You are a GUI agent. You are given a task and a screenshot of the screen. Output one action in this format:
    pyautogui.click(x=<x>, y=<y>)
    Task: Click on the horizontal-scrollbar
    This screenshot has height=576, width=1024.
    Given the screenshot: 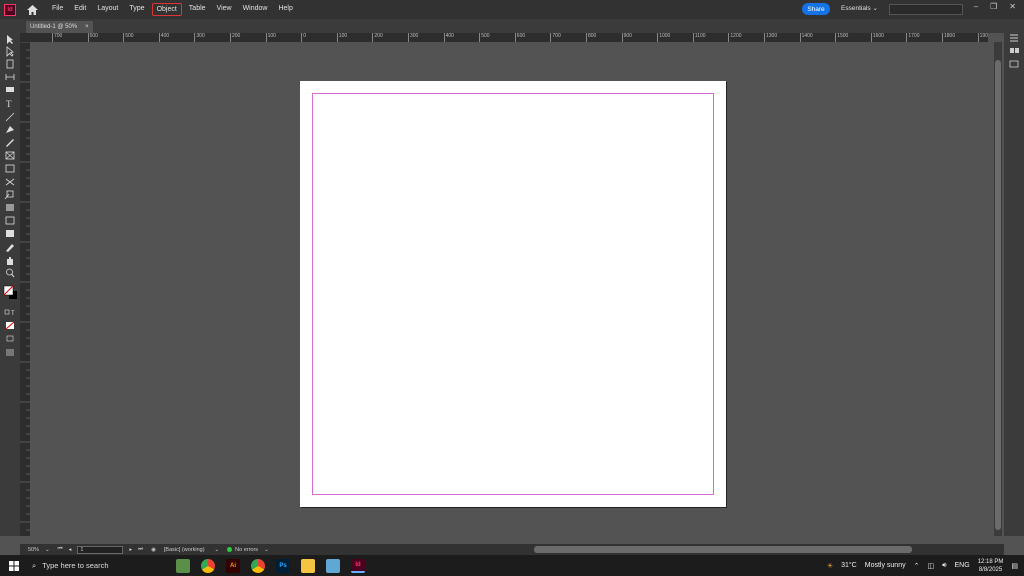 What is the action you would take?
    pyautogui.click(x=723, y=549)
    